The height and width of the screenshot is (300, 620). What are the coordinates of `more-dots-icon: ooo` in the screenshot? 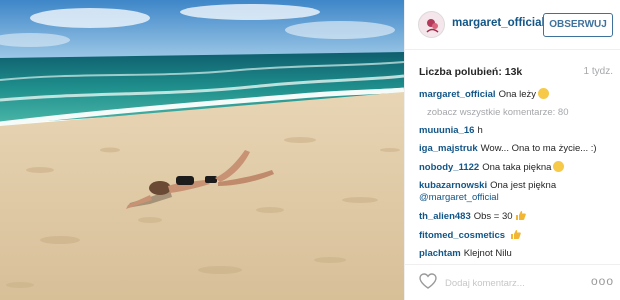 It's located at (602, 281).